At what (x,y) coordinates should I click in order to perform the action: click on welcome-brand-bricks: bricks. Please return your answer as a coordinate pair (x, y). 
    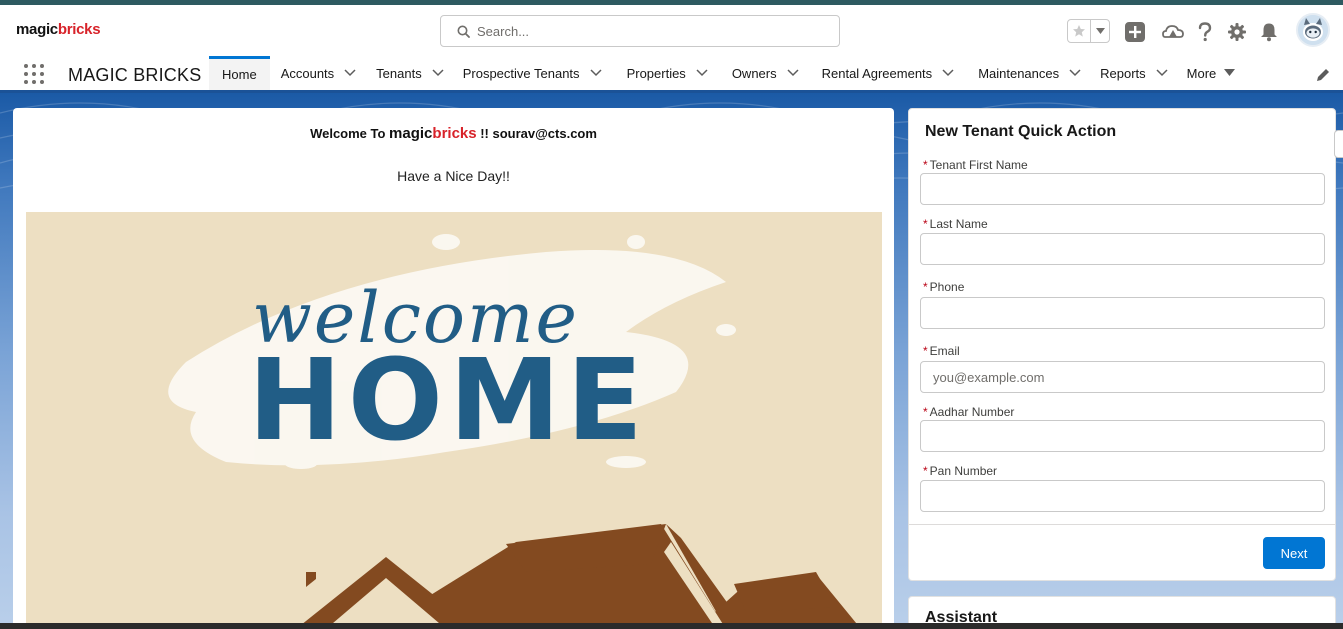
    Looking at the image, I should click on (454, 133).